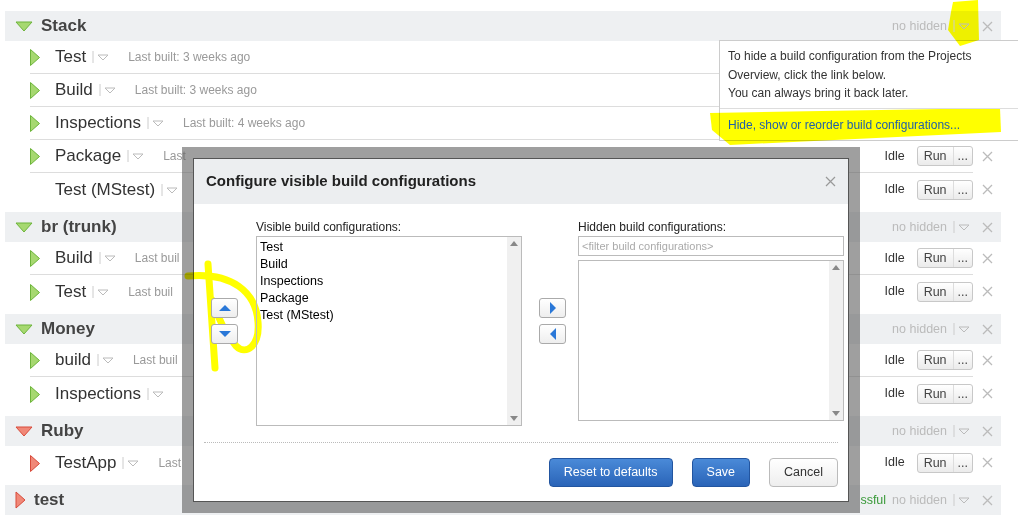 The width and height of the screenshot is (1018, 530). I want to click on project-name: Stack, so click(64, 26).